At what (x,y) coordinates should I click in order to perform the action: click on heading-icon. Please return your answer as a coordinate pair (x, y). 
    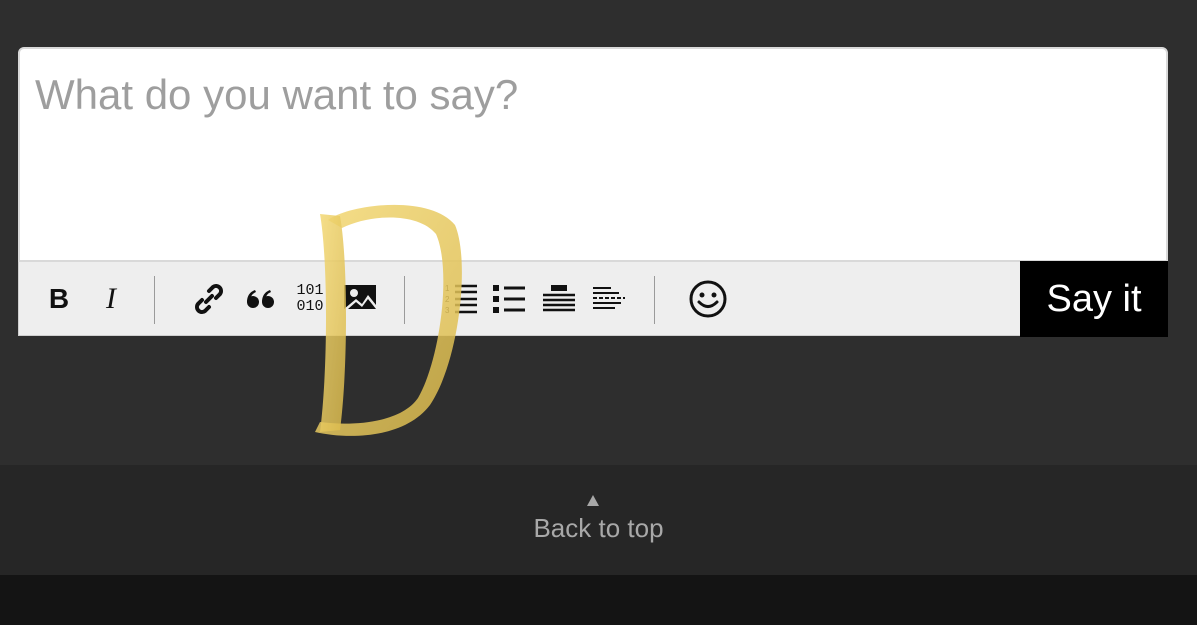
    Looking at the image, I should click on (559, 298).